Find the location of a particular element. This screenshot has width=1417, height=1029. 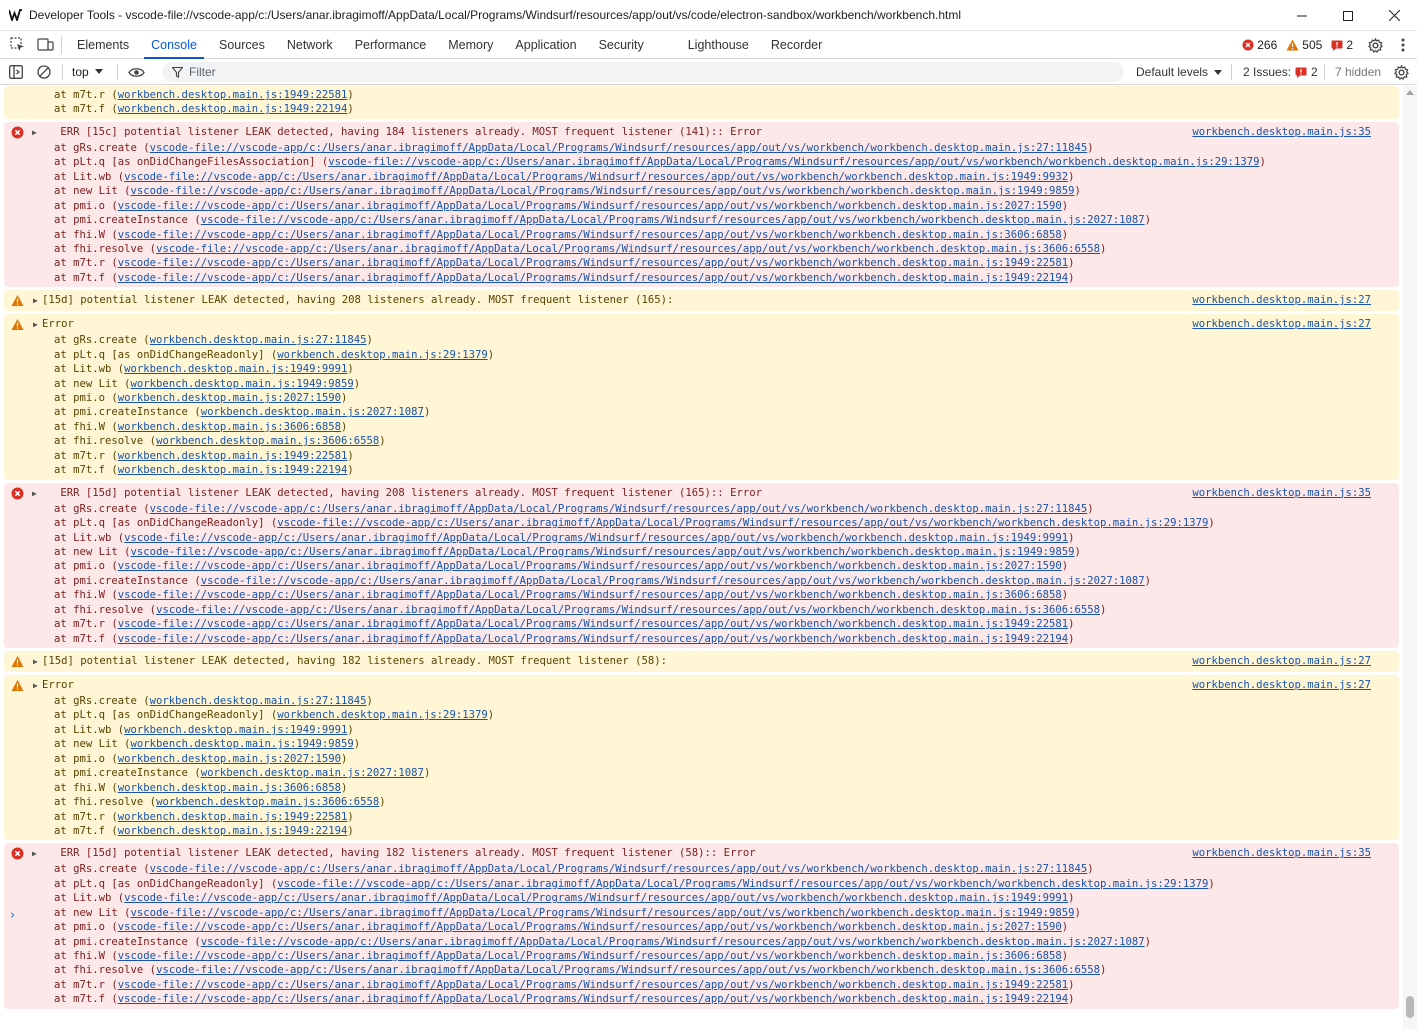

tab-security: Security is located at coordinates (621, 45).